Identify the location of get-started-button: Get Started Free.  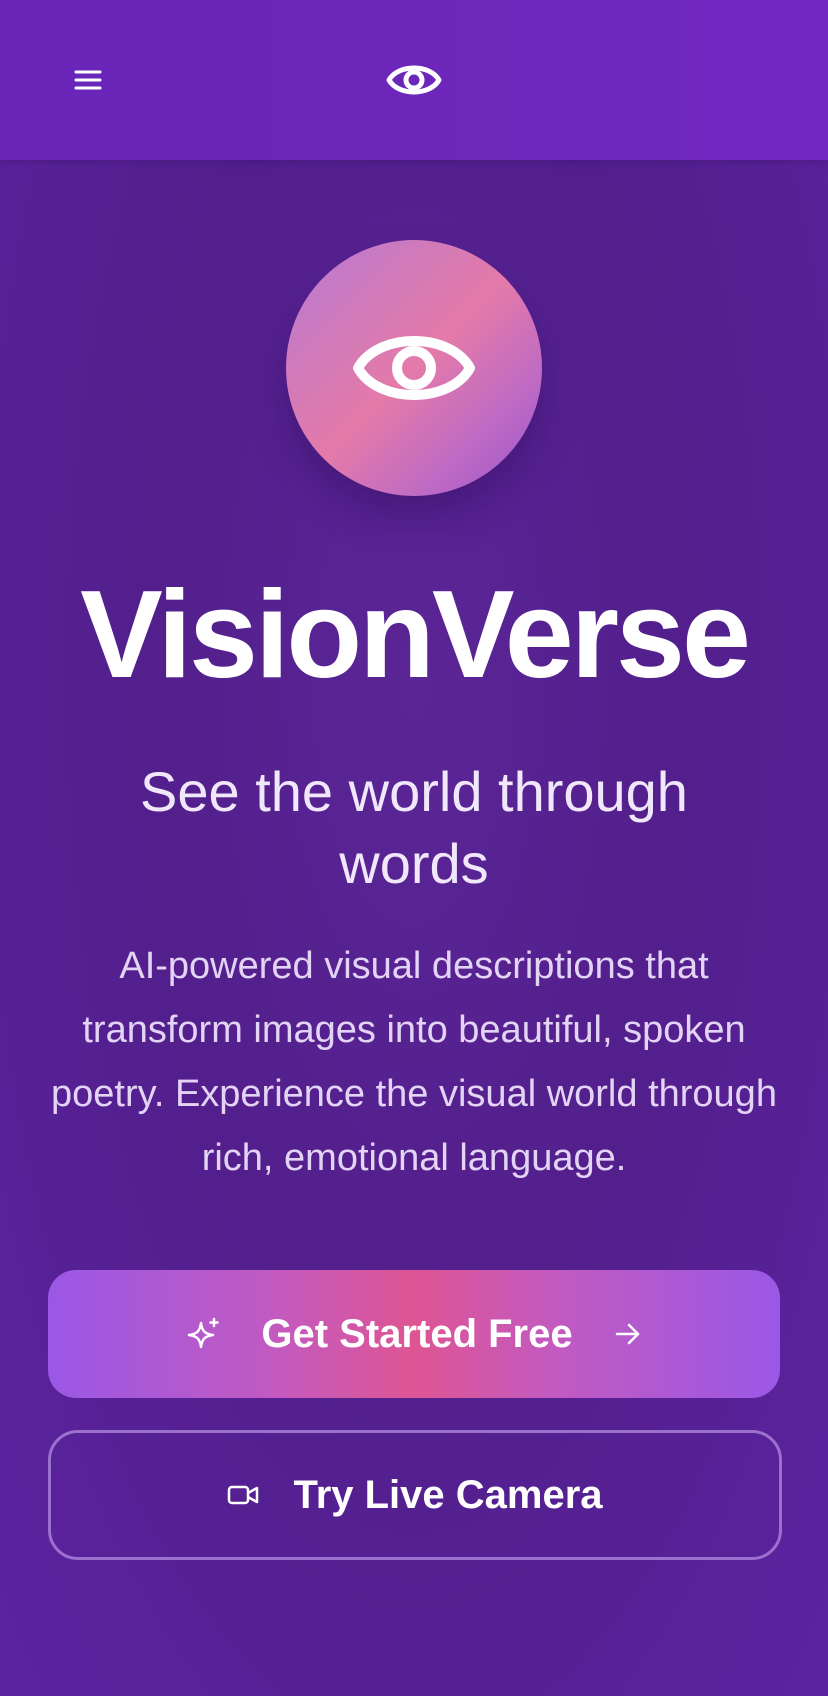
(414, 1334).